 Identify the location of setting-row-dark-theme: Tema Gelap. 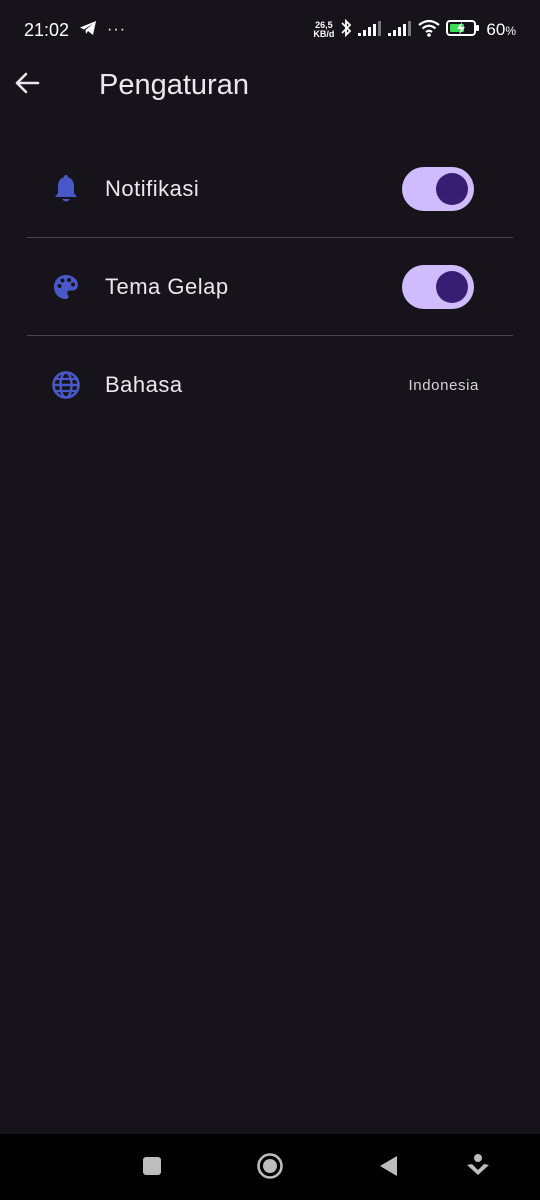
(270, 287).